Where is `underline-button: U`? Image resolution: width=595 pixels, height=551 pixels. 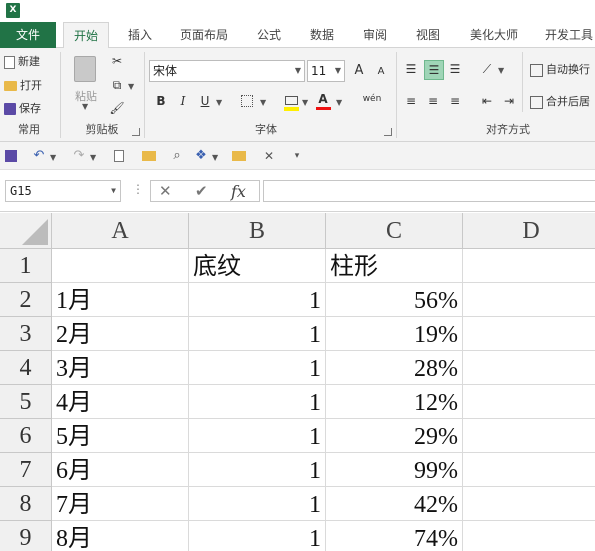 underline-button: U is located at coordinates (205, 101).